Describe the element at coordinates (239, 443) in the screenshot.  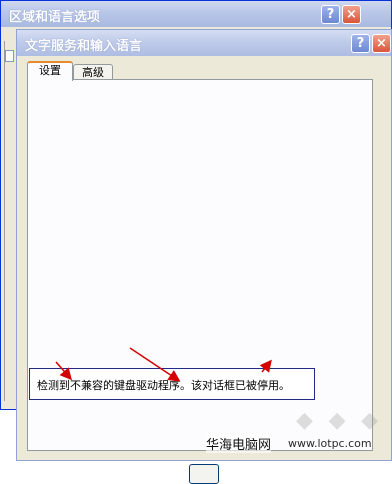
I see `watermark-site-name: 华海电脑网` at that location.